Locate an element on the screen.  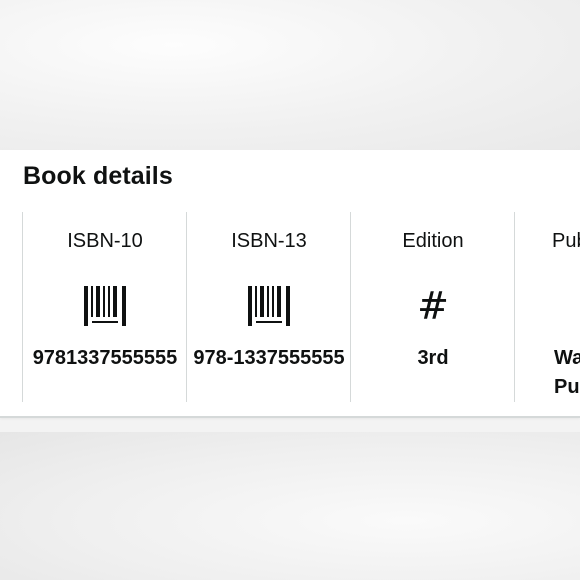
isbn-13-card: ISBN-13 978-1337555555 is located at coordinates (268, 307).